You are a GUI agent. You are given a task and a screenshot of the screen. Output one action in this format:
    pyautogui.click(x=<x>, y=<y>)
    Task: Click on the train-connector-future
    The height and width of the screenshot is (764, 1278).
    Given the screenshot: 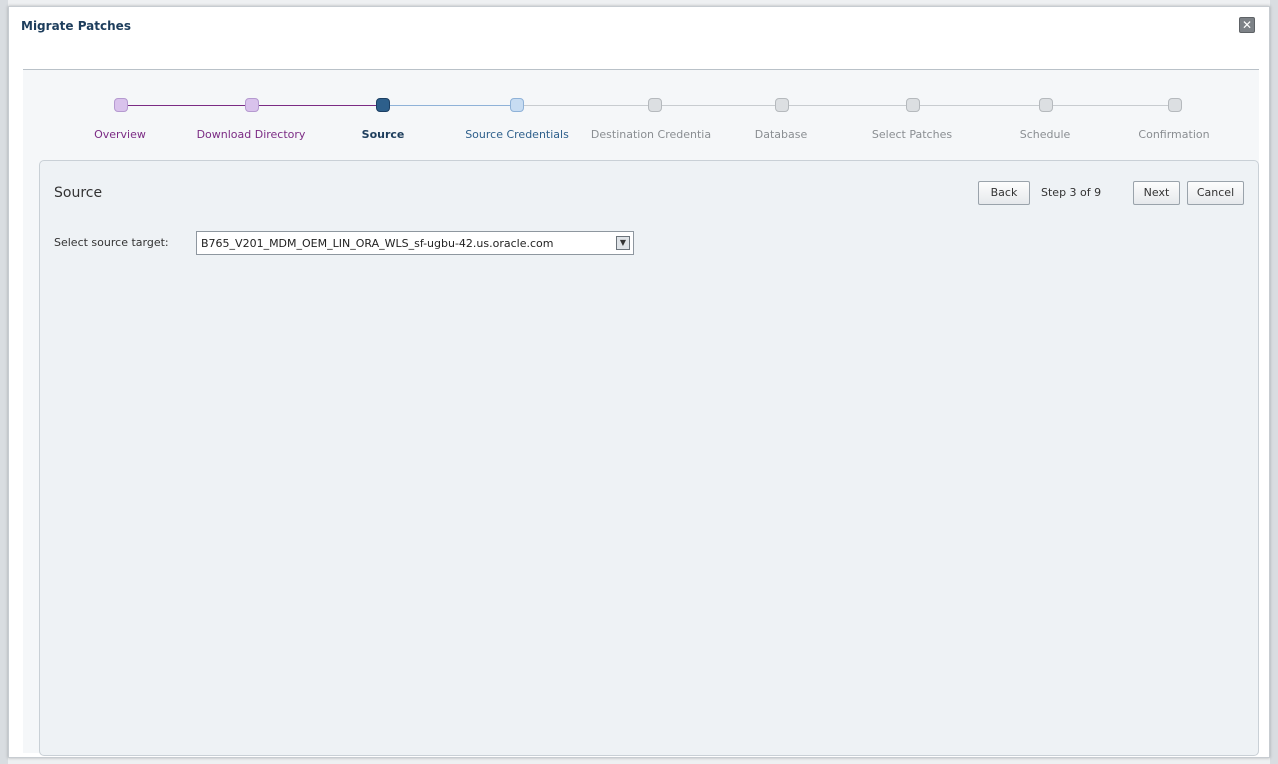 What is the action you would take?
    pyautogui.click(x=847, y=105)
    